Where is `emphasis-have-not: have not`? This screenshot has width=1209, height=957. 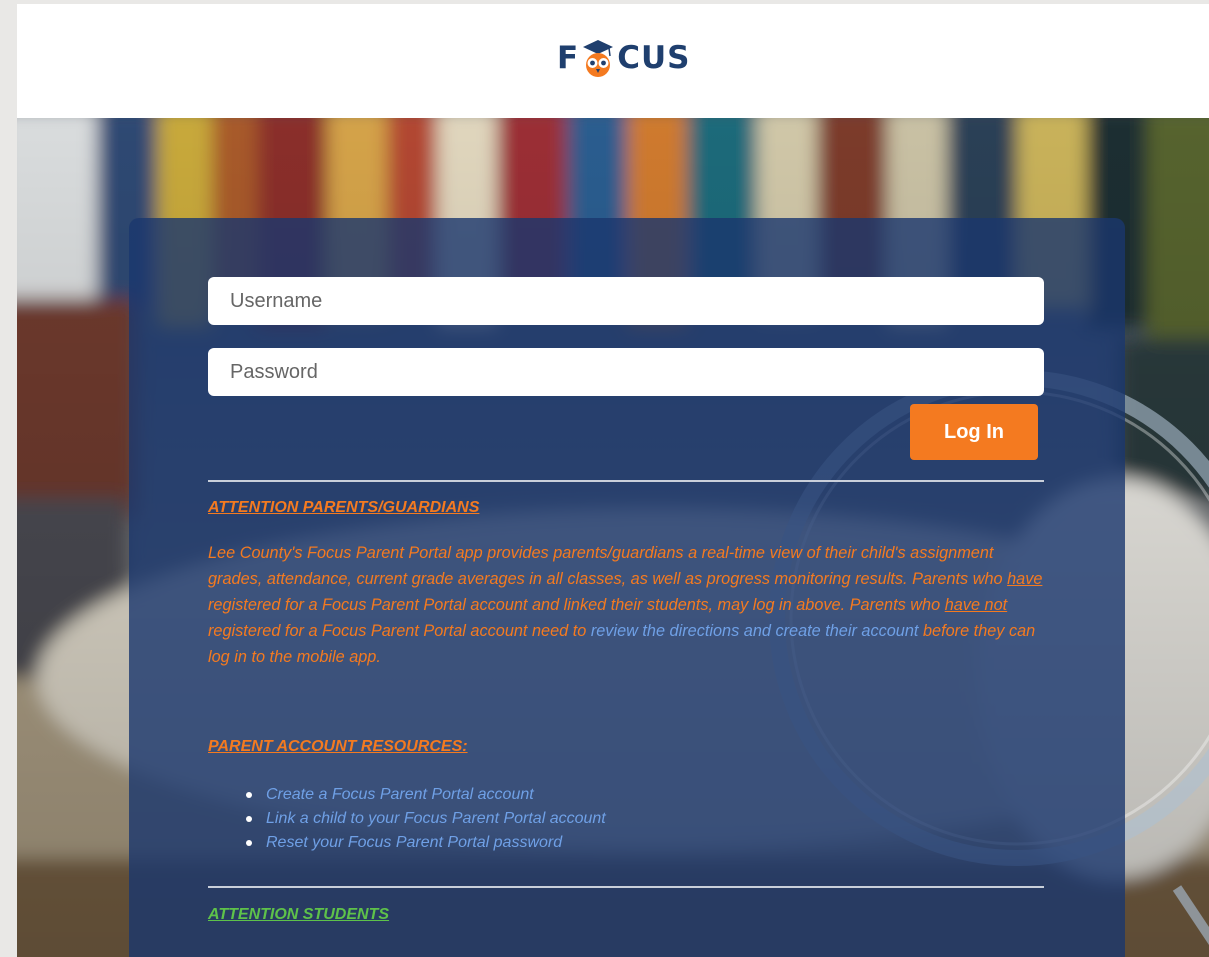
emphasis-have-not: have not is located at coordinates (976, 605).